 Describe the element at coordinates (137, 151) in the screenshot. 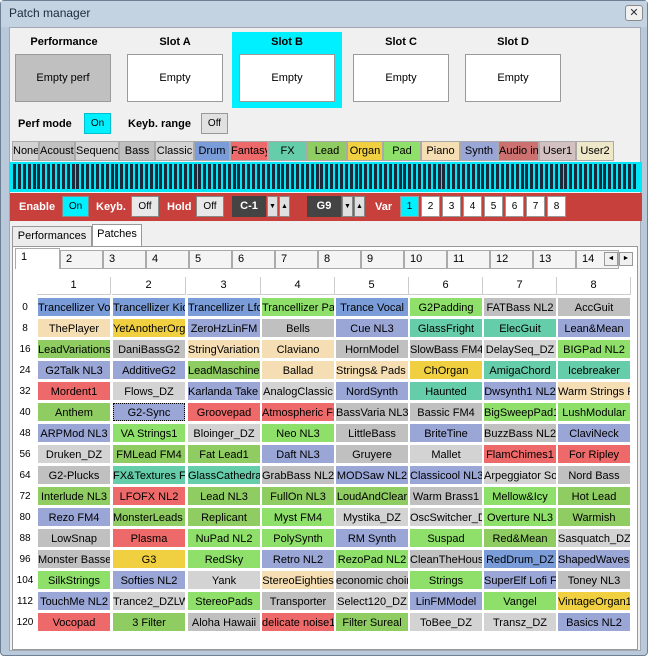

I see `category-bass: Bass` at that location.